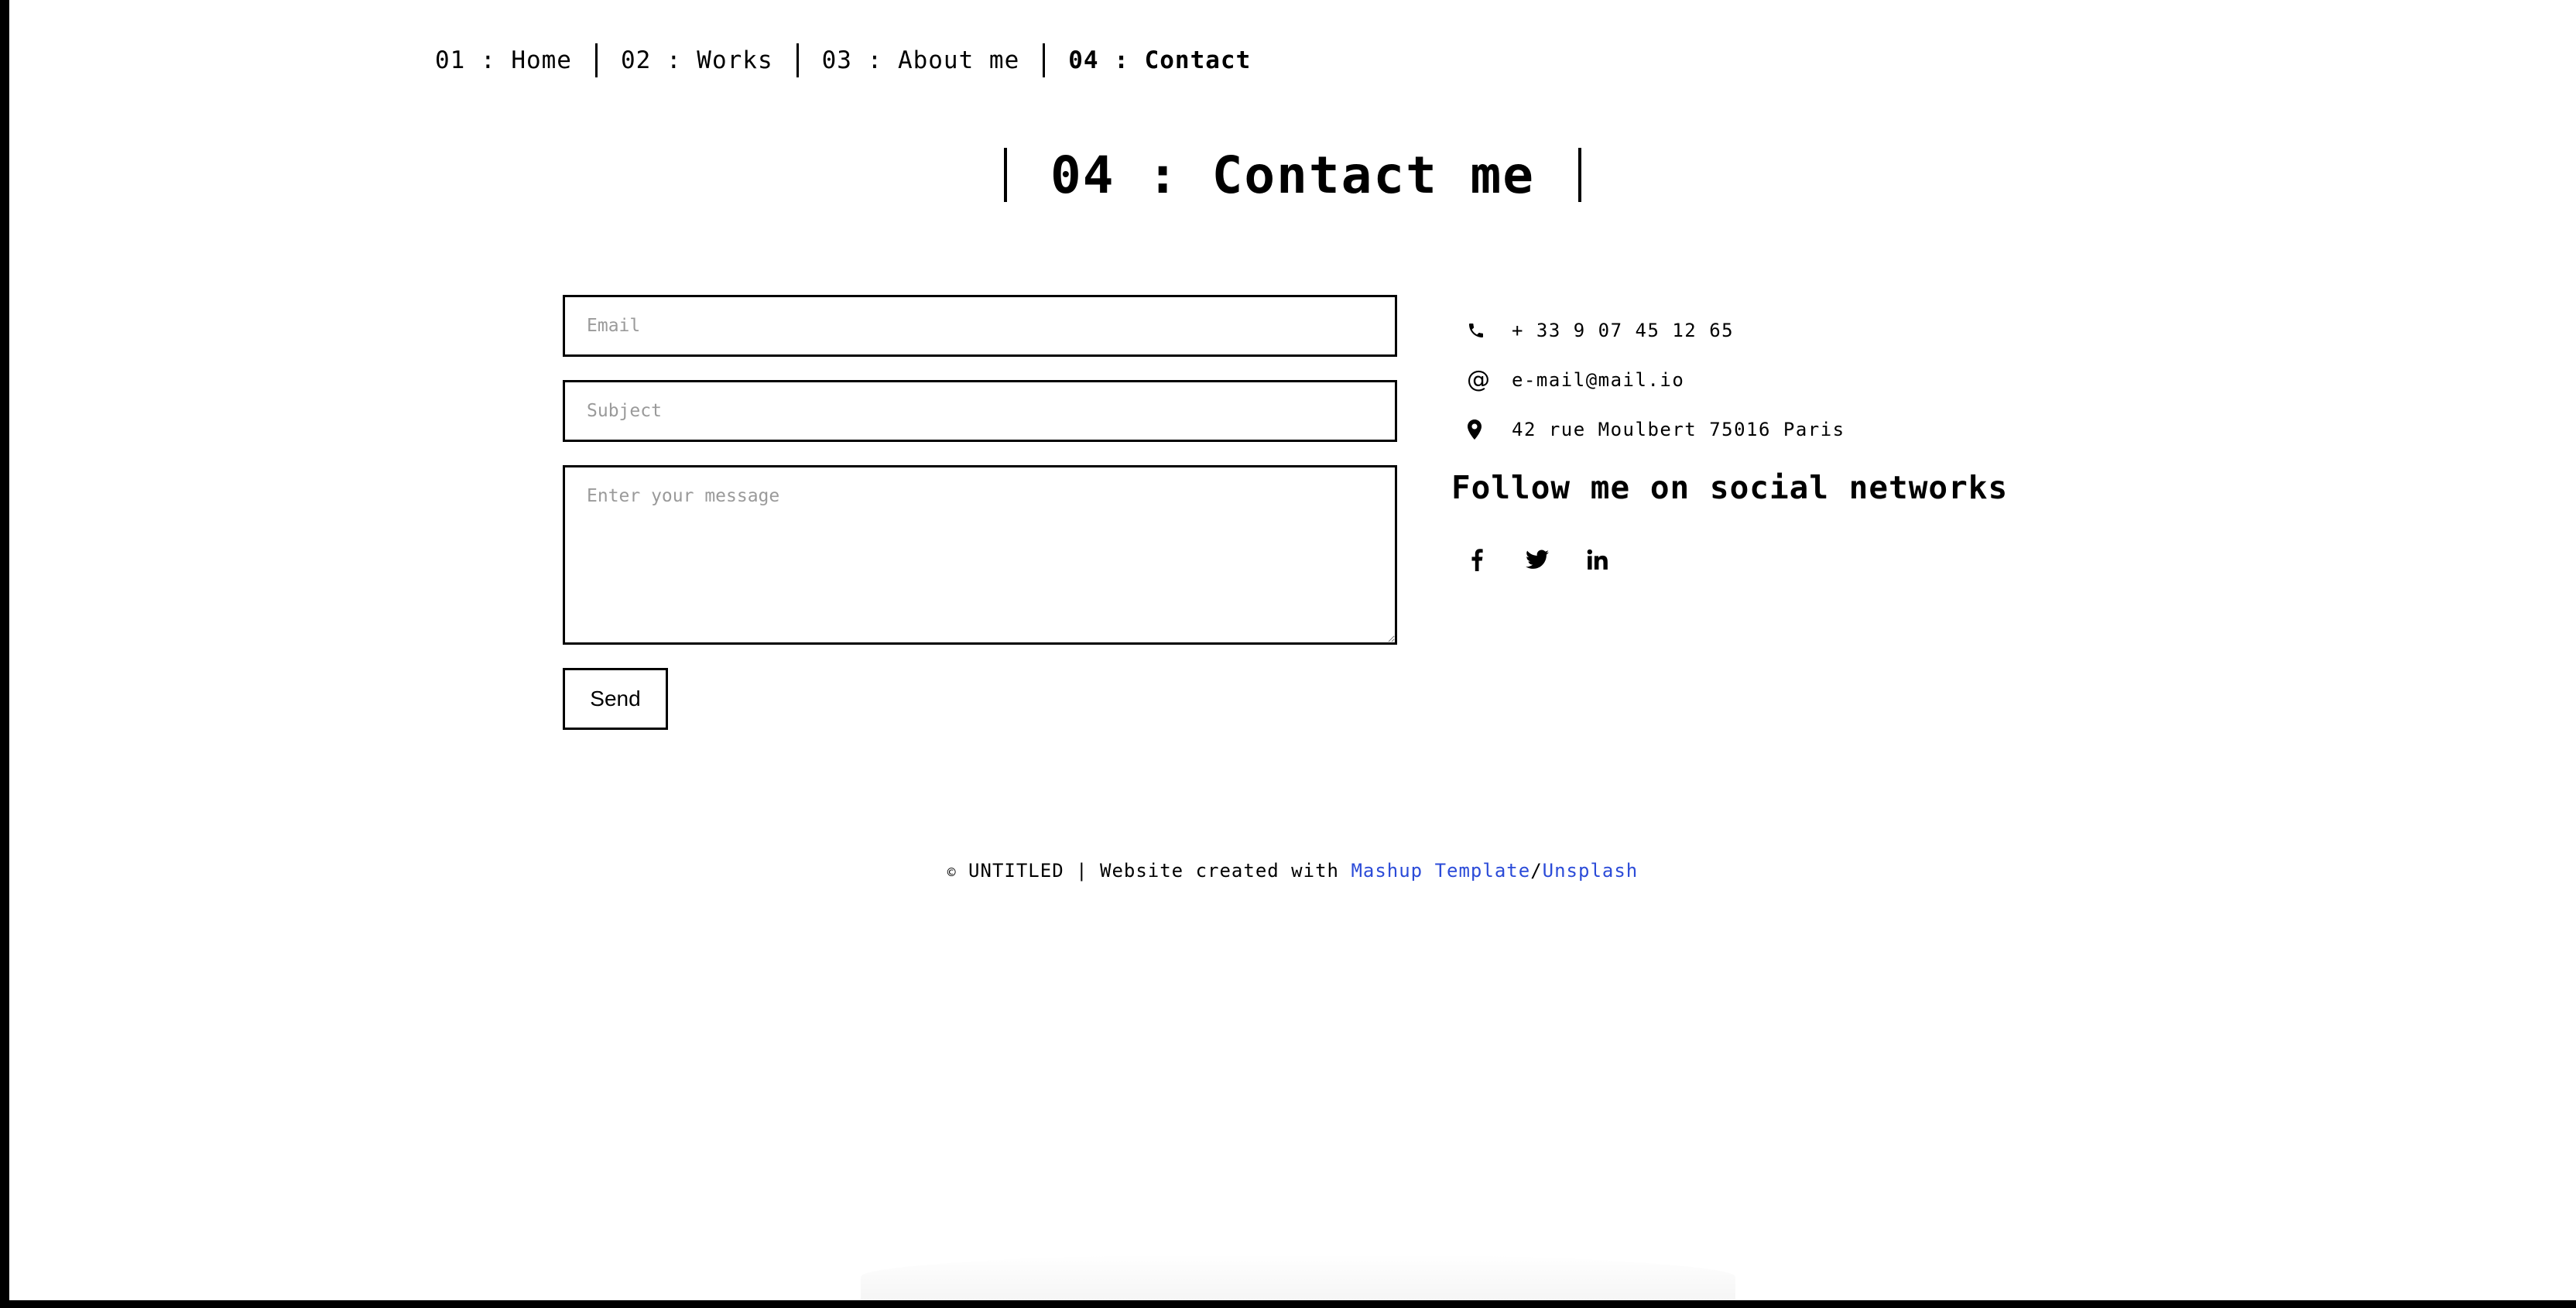 This screenshot has height=1308, width=2576. What do you see at coordinates (1623, 330) in the screenshot?
I see `phone-number: + 33 9 07 45 12 65` at bounding box center [1623, 330].